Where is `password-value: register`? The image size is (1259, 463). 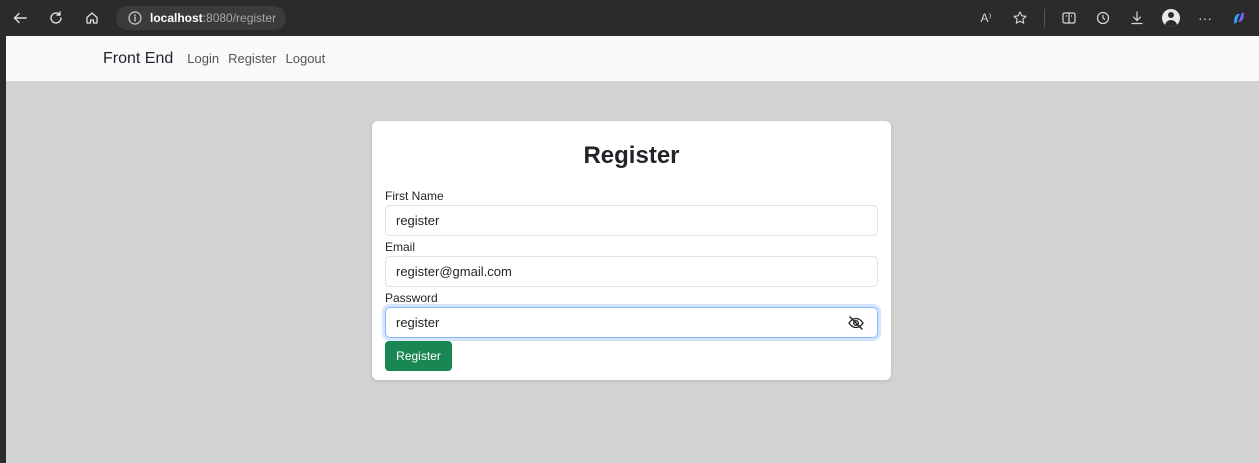
password-value: register is located at coordinates (418, 322).